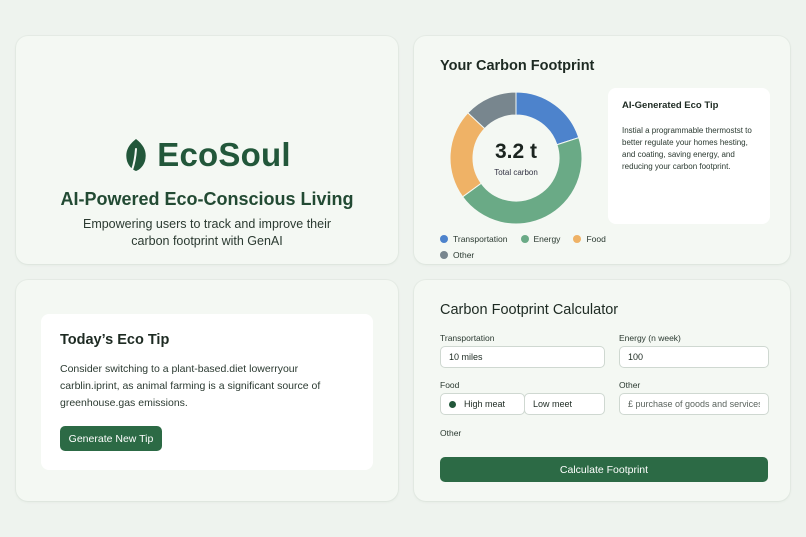 The width and height of the screenshot is (806, 537). Describe the element at coordinates (516, 172) in the screenshot. I see `total-carbon-label: Total carbon` at that location.